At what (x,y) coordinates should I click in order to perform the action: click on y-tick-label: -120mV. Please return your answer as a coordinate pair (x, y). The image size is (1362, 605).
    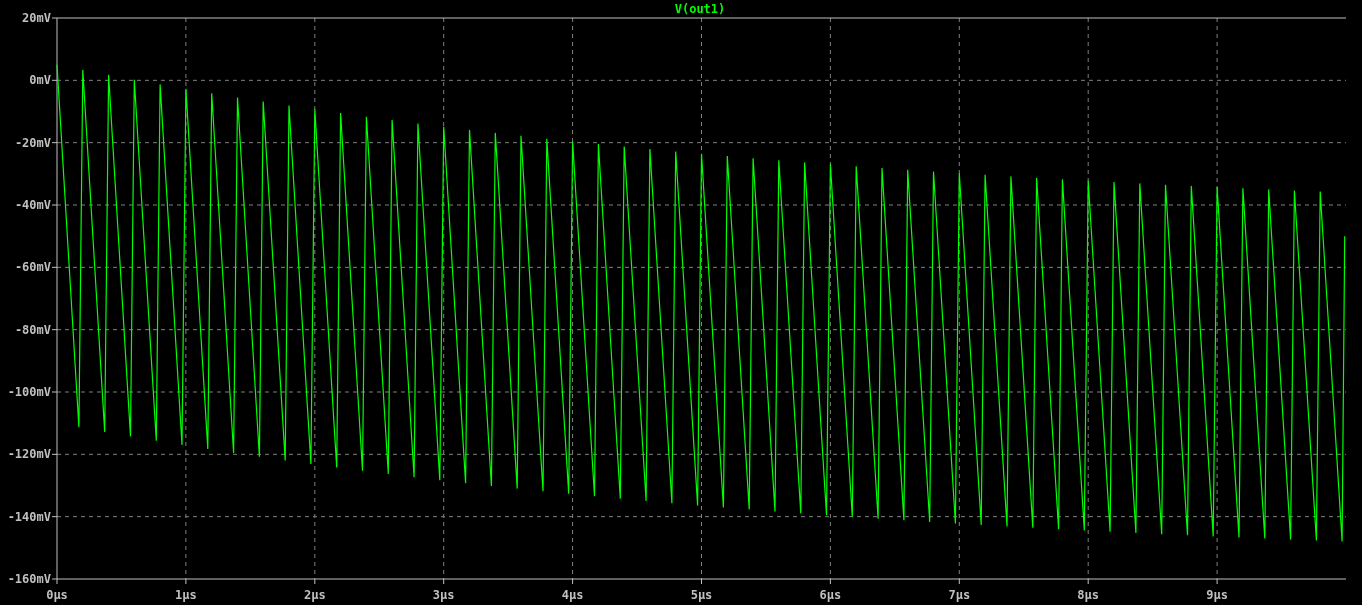
    Looking at the image, I should click on (29, 454).